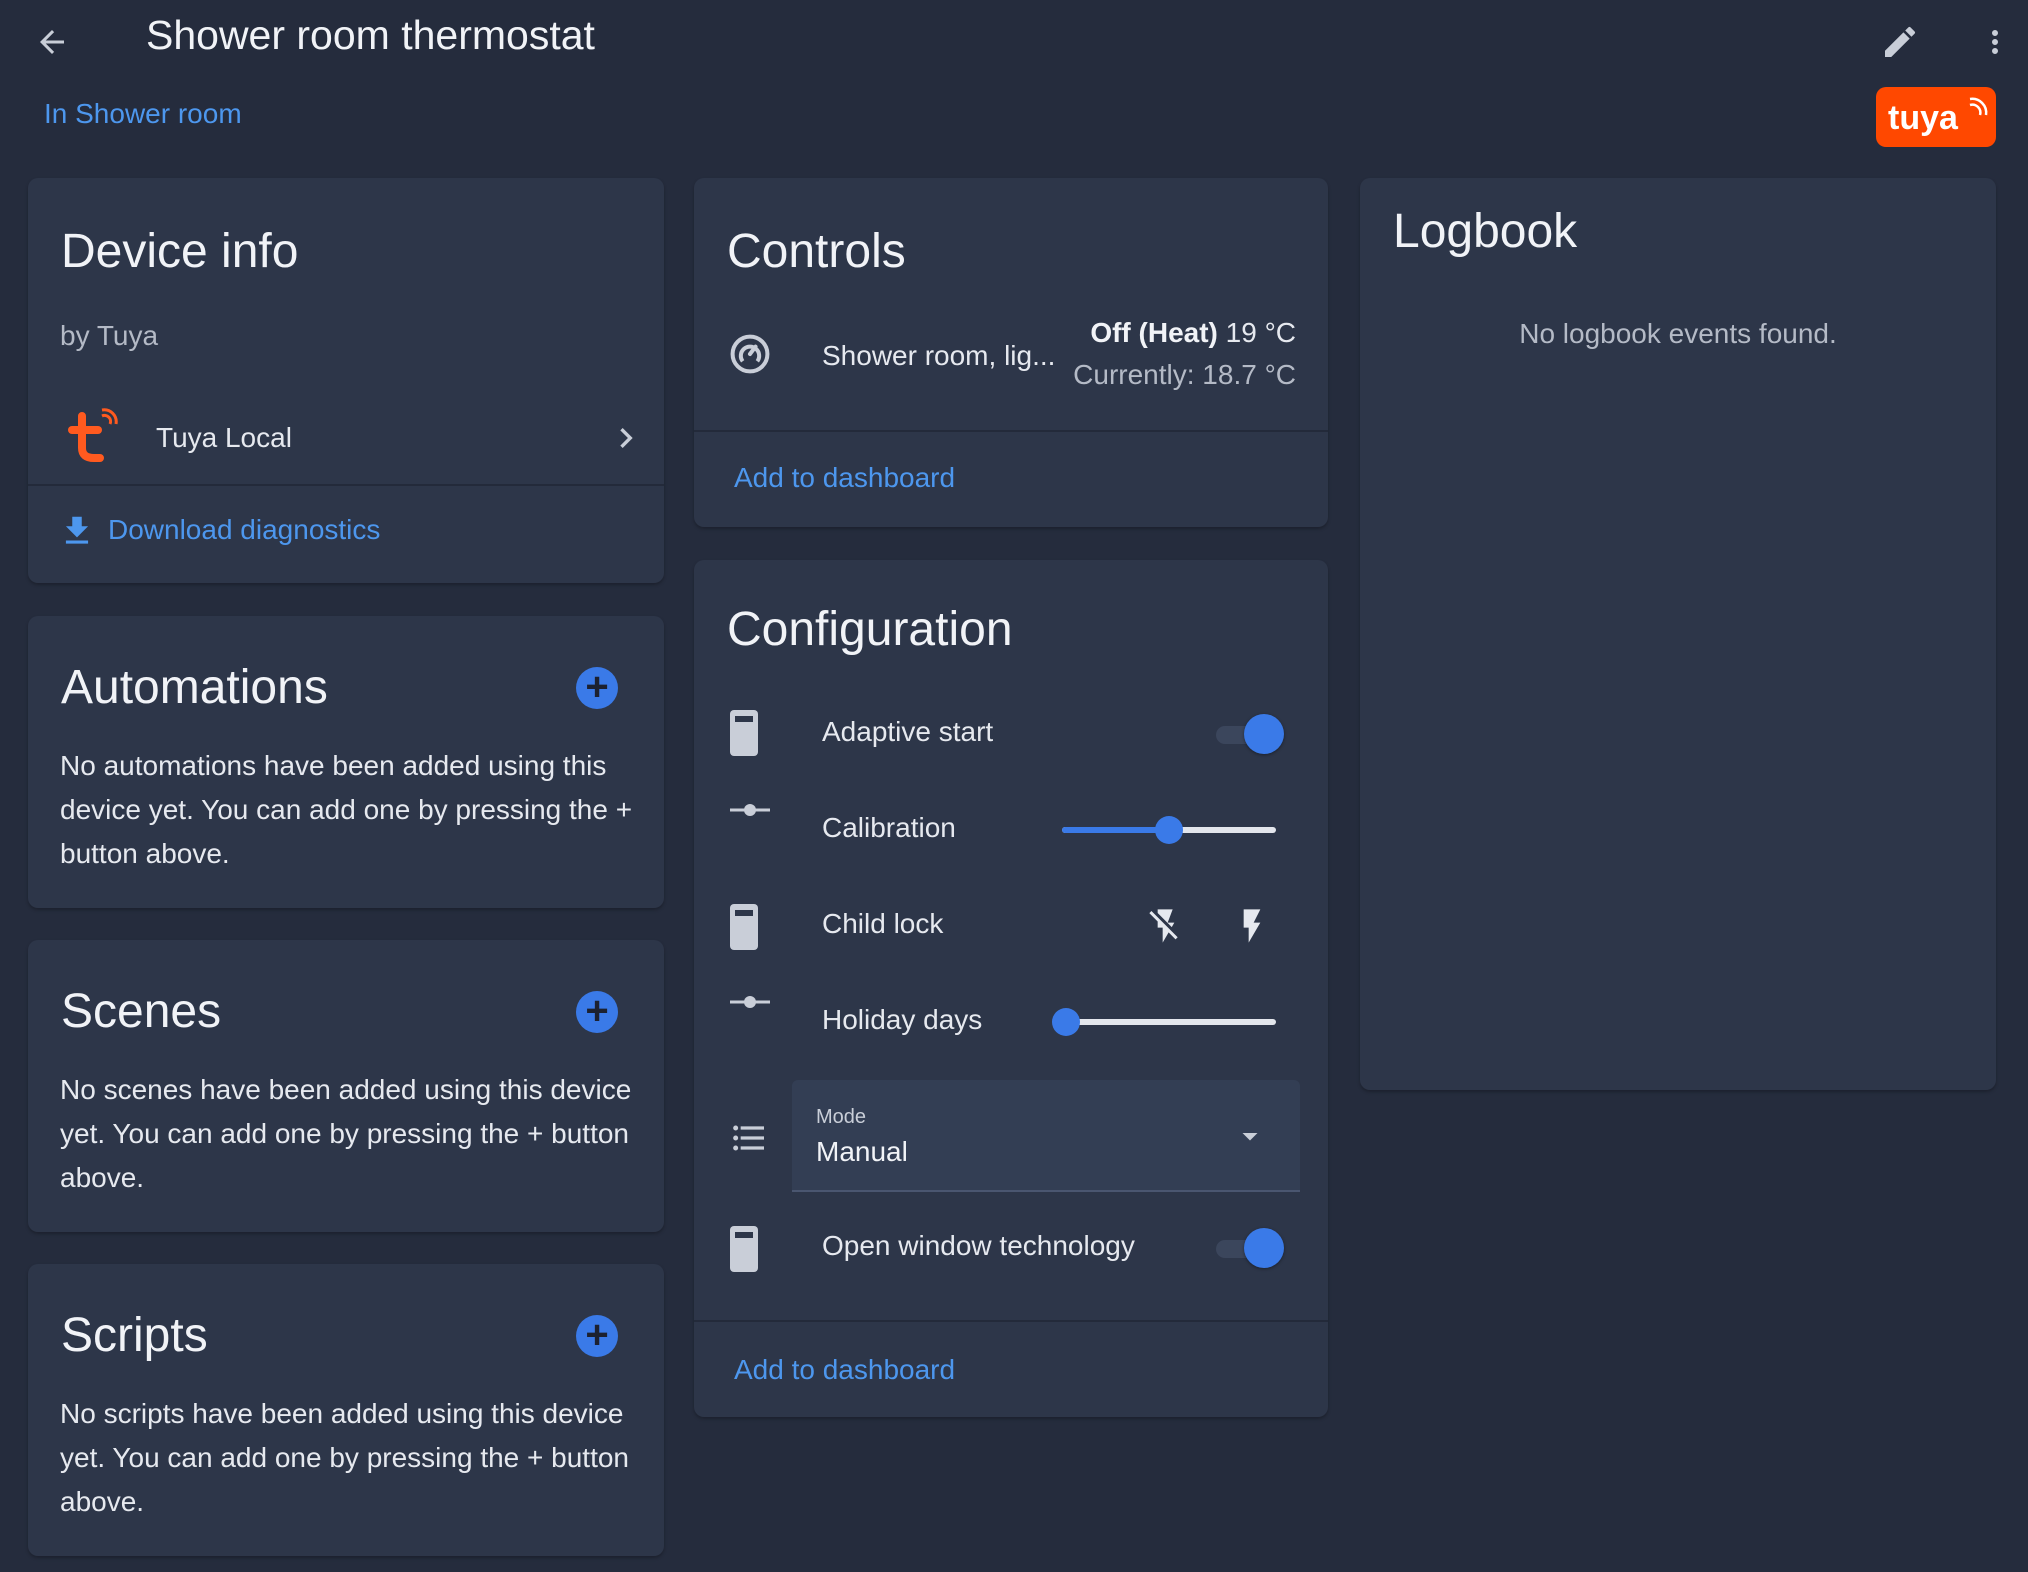  What do you see at coordinates (889, 827) in the screenshot?
I see `calibration-label: Calibration` at bounding box center [889, 827].